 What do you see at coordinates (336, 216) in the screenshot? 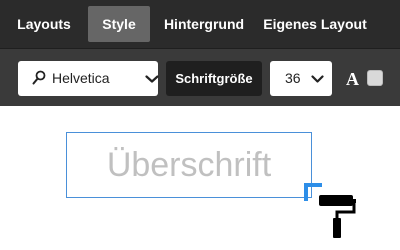
I see `paint-roller-icon` at bounding box center [336, 216].